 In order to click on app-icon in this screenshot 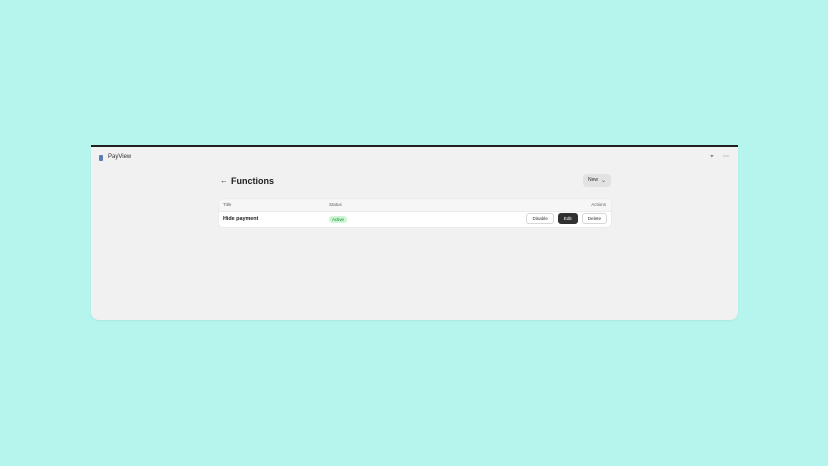, I will do `click(101, 158)`.